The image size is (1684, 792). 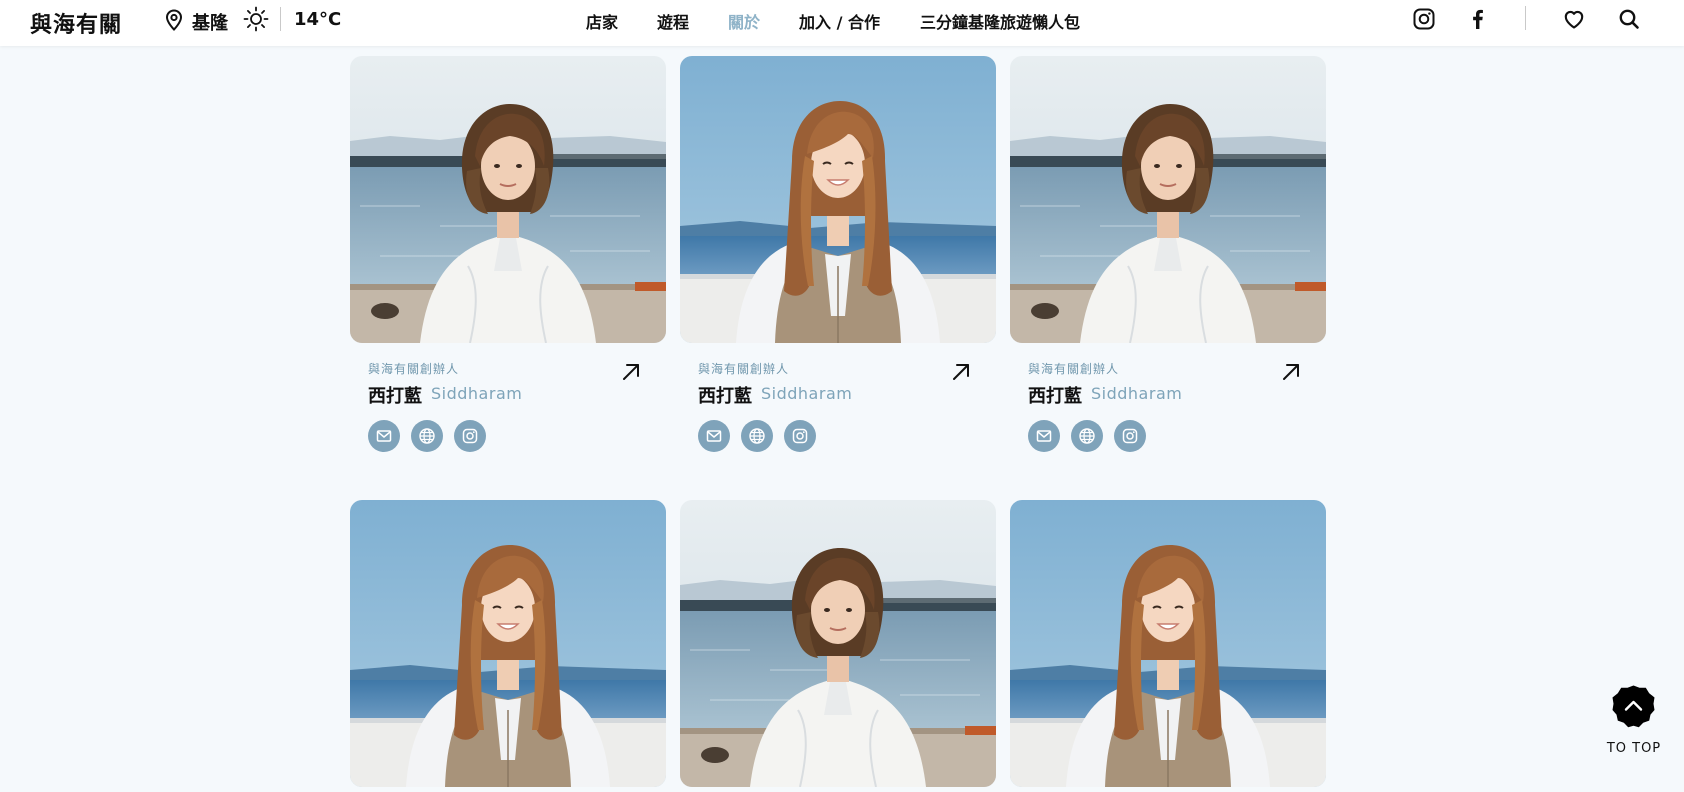 What do you see at coordinates (76, 23) in the screenshot?
I see `site-logo: 與海有關` at bounding box center [76, 23].